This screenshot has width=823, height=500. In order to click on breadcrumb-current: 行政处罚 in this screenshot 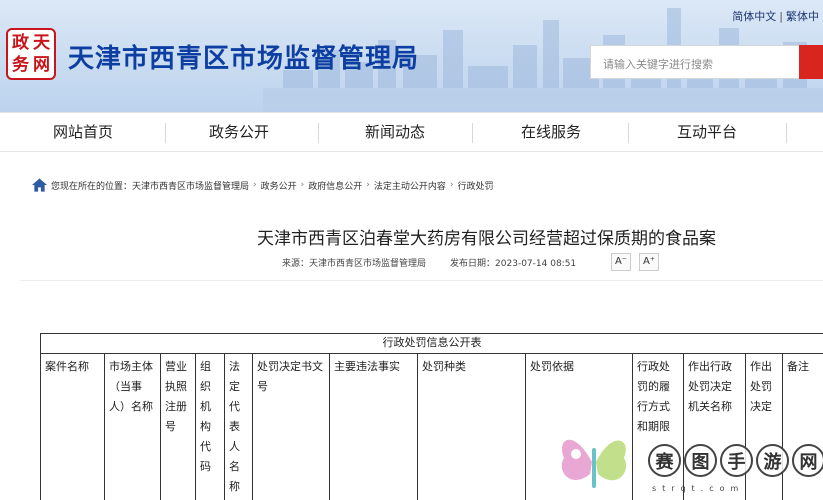, I will do `click(476, 185)`.